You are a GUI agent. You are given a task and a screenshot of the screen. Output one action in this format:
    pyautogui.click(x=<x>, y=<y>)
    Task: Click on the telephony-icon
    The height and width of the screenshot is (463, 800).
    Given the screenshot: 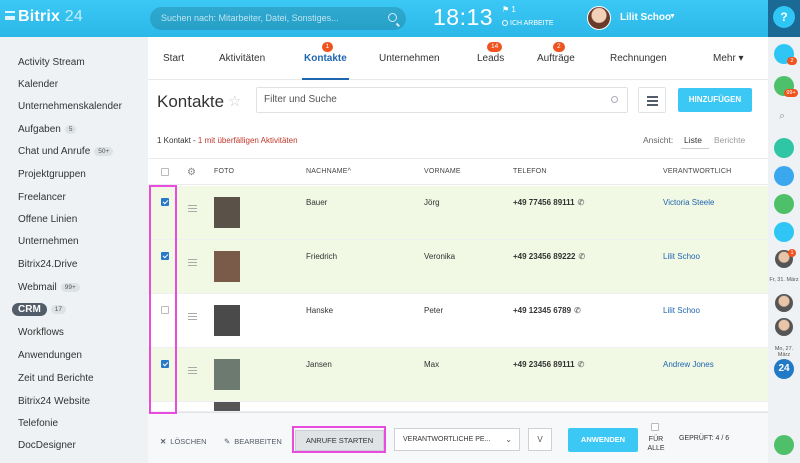 What is the action you would take?
    pyautogui.click(x=784, y=176)
    